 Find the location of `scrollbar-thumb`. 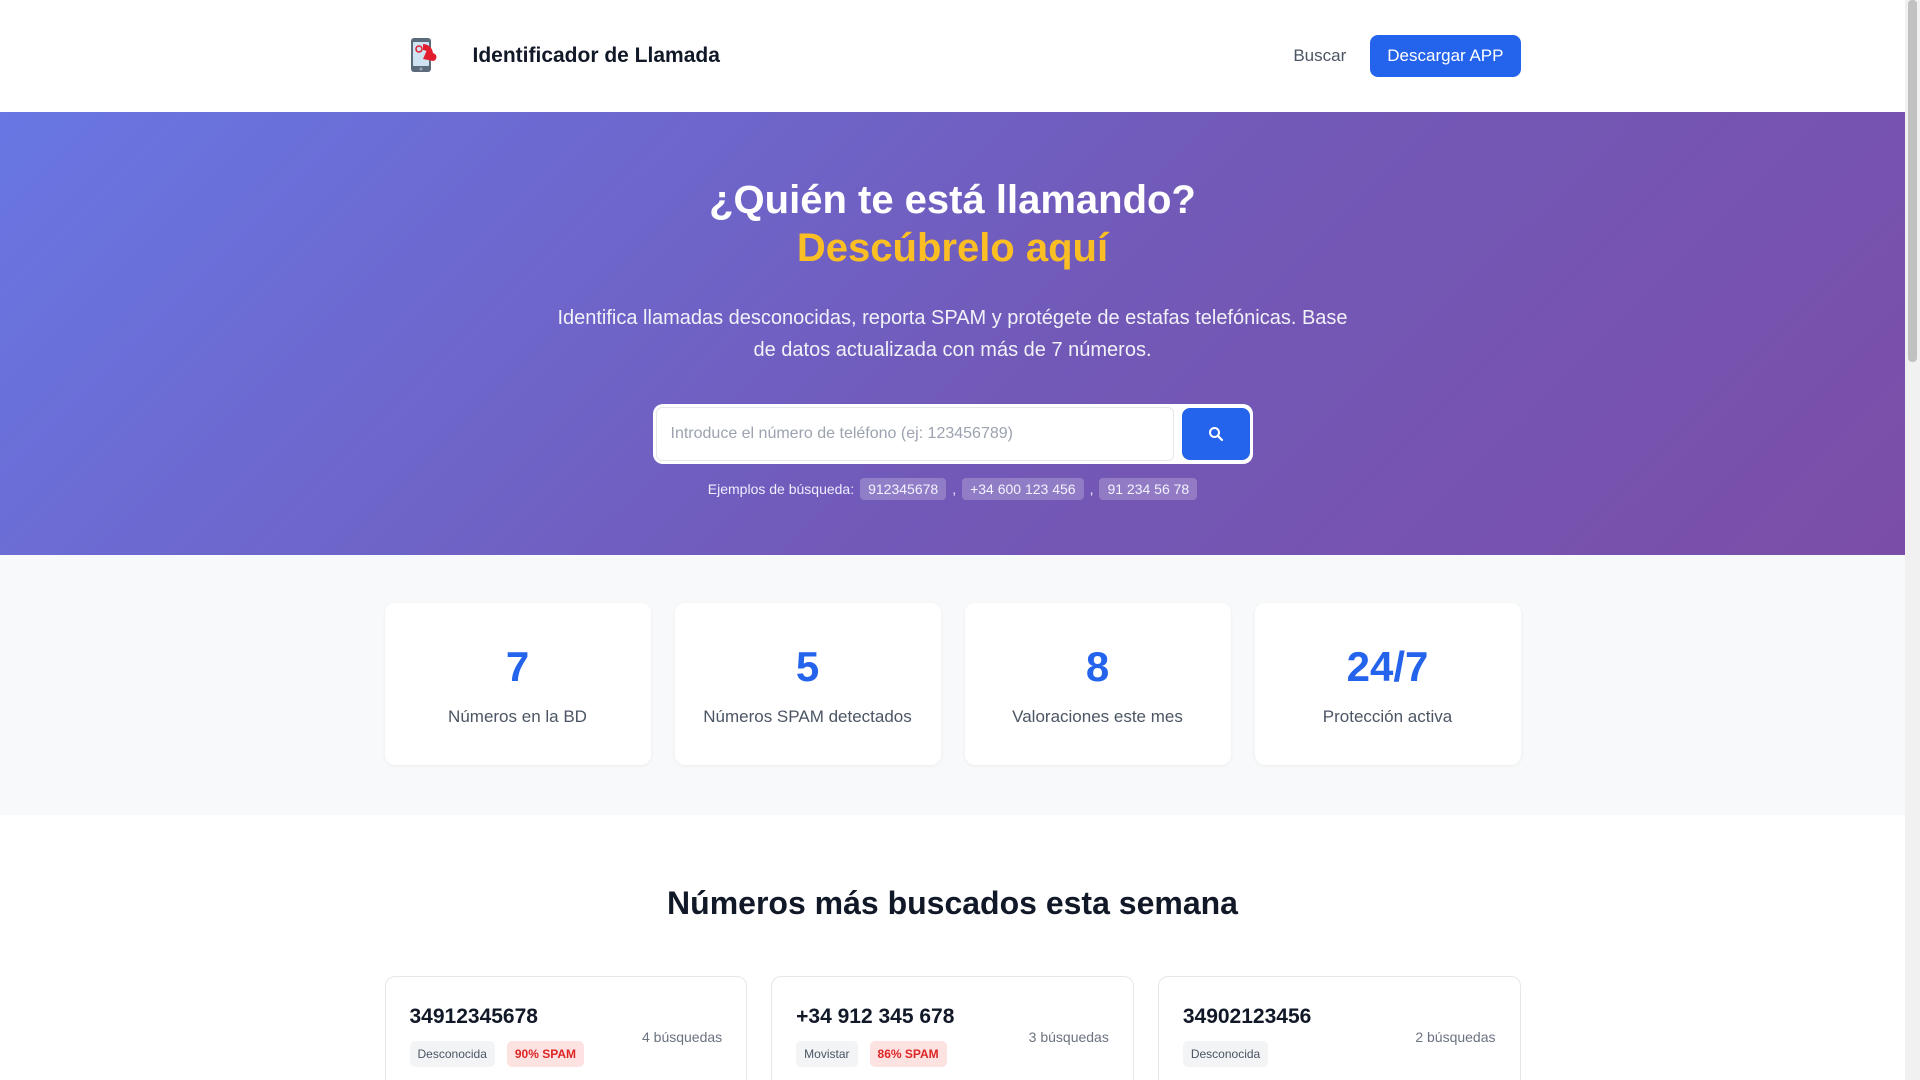

scrollbar-thumb is located at coordinates (1912, 181).